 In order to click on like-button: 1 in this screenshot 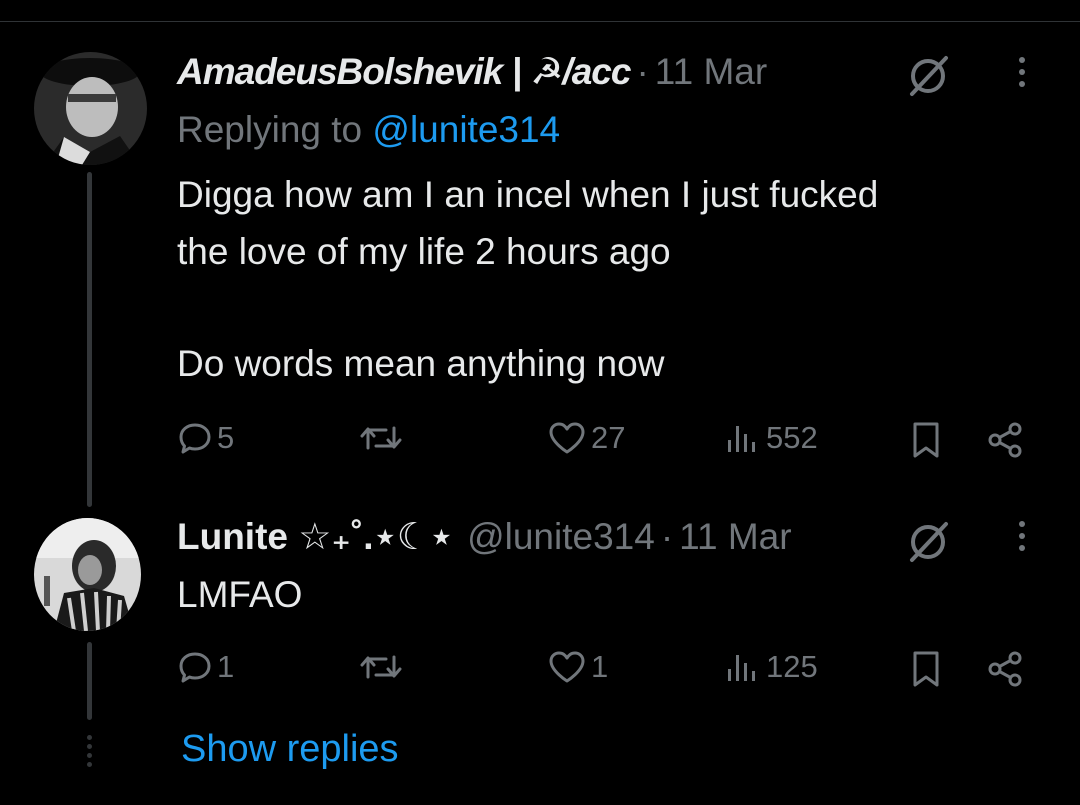, I will do `click(577, 667)`.